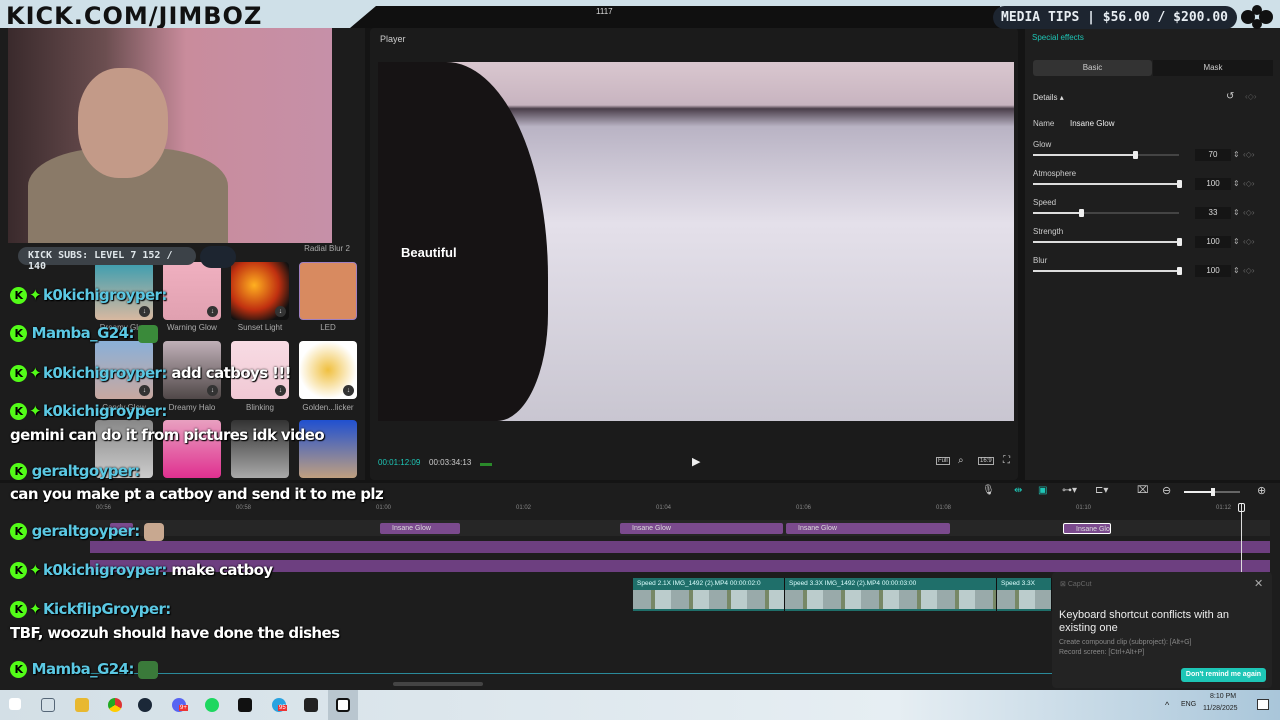 This screenshot has height=720, width=1280. Describe the element at coordinates (212, 705) in the screenshot. I see `spotify-icon` at that location.